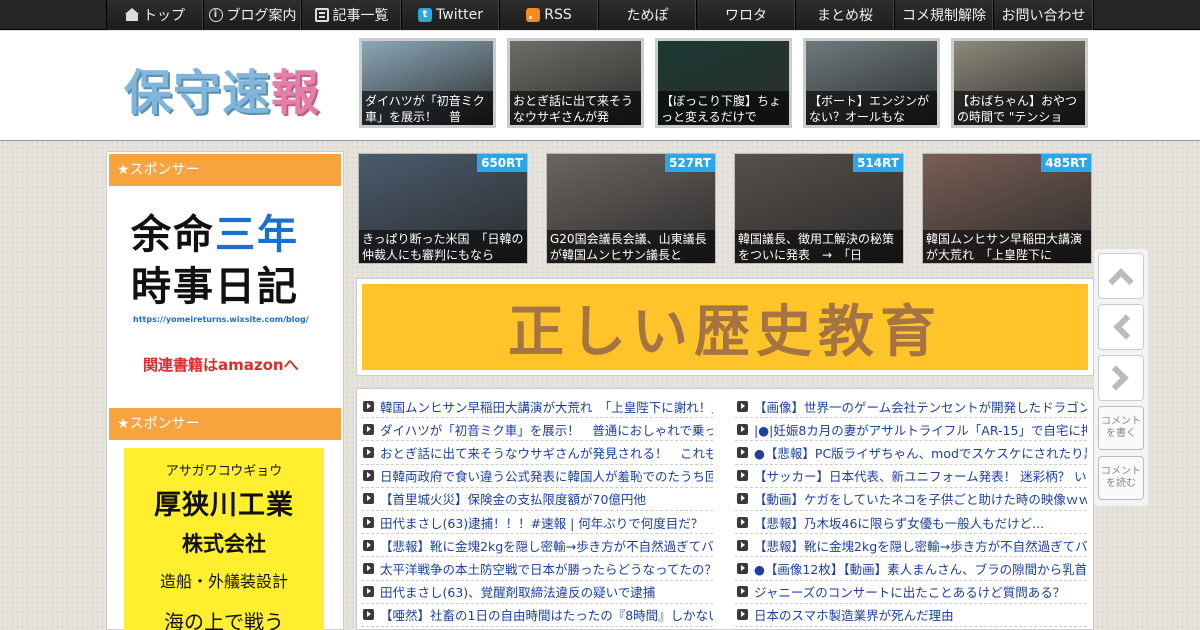  What do you see at coordinates (533, 15) in the screenshot?
I see `rss-icon` at bounding box center [533, 15].